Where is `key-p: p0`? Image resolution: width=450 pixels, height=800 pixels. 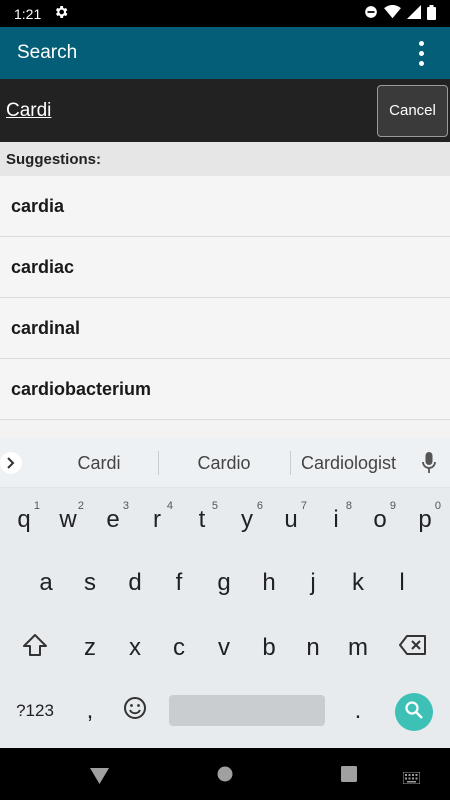
key-p: p0 is located at coordinates (425, 520).